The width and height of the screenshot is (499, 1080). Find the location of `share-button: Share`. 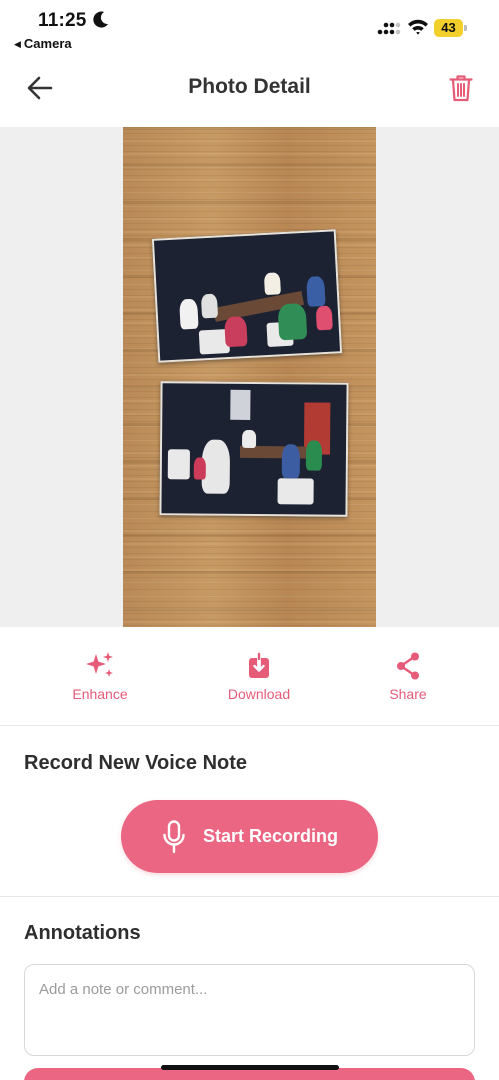

share-button: Share is located at coordinates (408, 680).